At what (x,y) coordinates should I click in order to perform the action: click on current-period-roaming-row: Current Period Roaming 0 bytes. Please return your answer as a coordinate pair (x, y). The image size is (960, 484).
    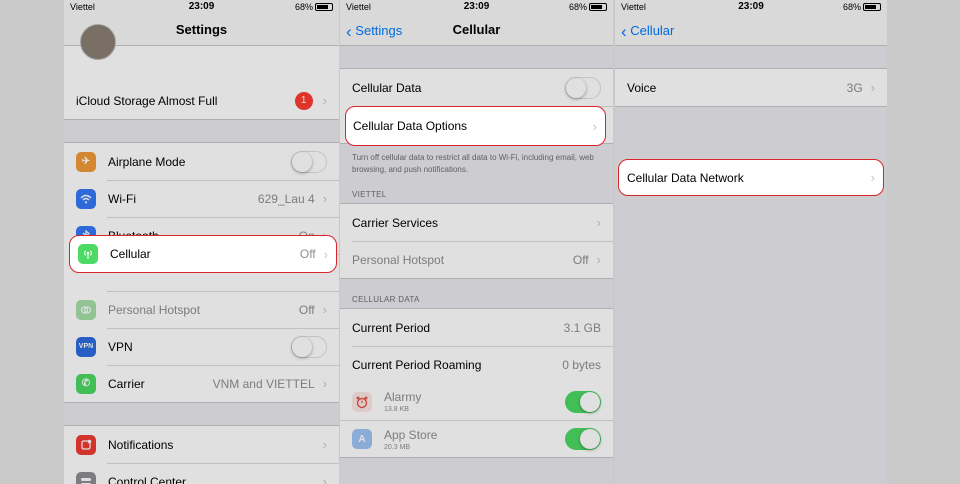
    Looking at the image, I should click on (476, 364).